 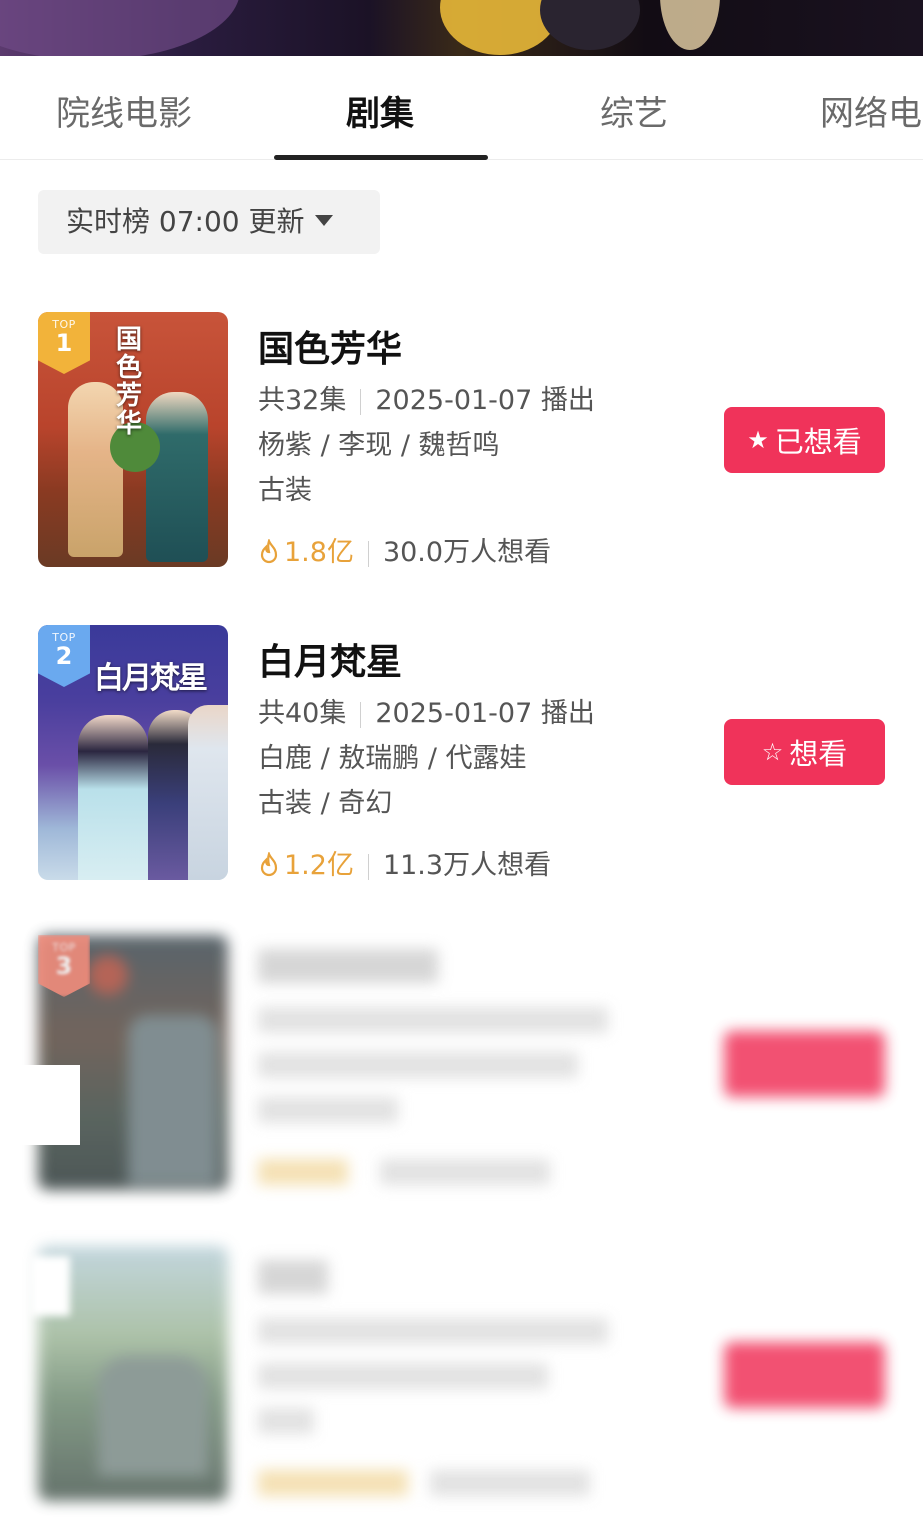 I want to click on poster-image: 白月梵星 TOP 2, so click(x=133, y=752).